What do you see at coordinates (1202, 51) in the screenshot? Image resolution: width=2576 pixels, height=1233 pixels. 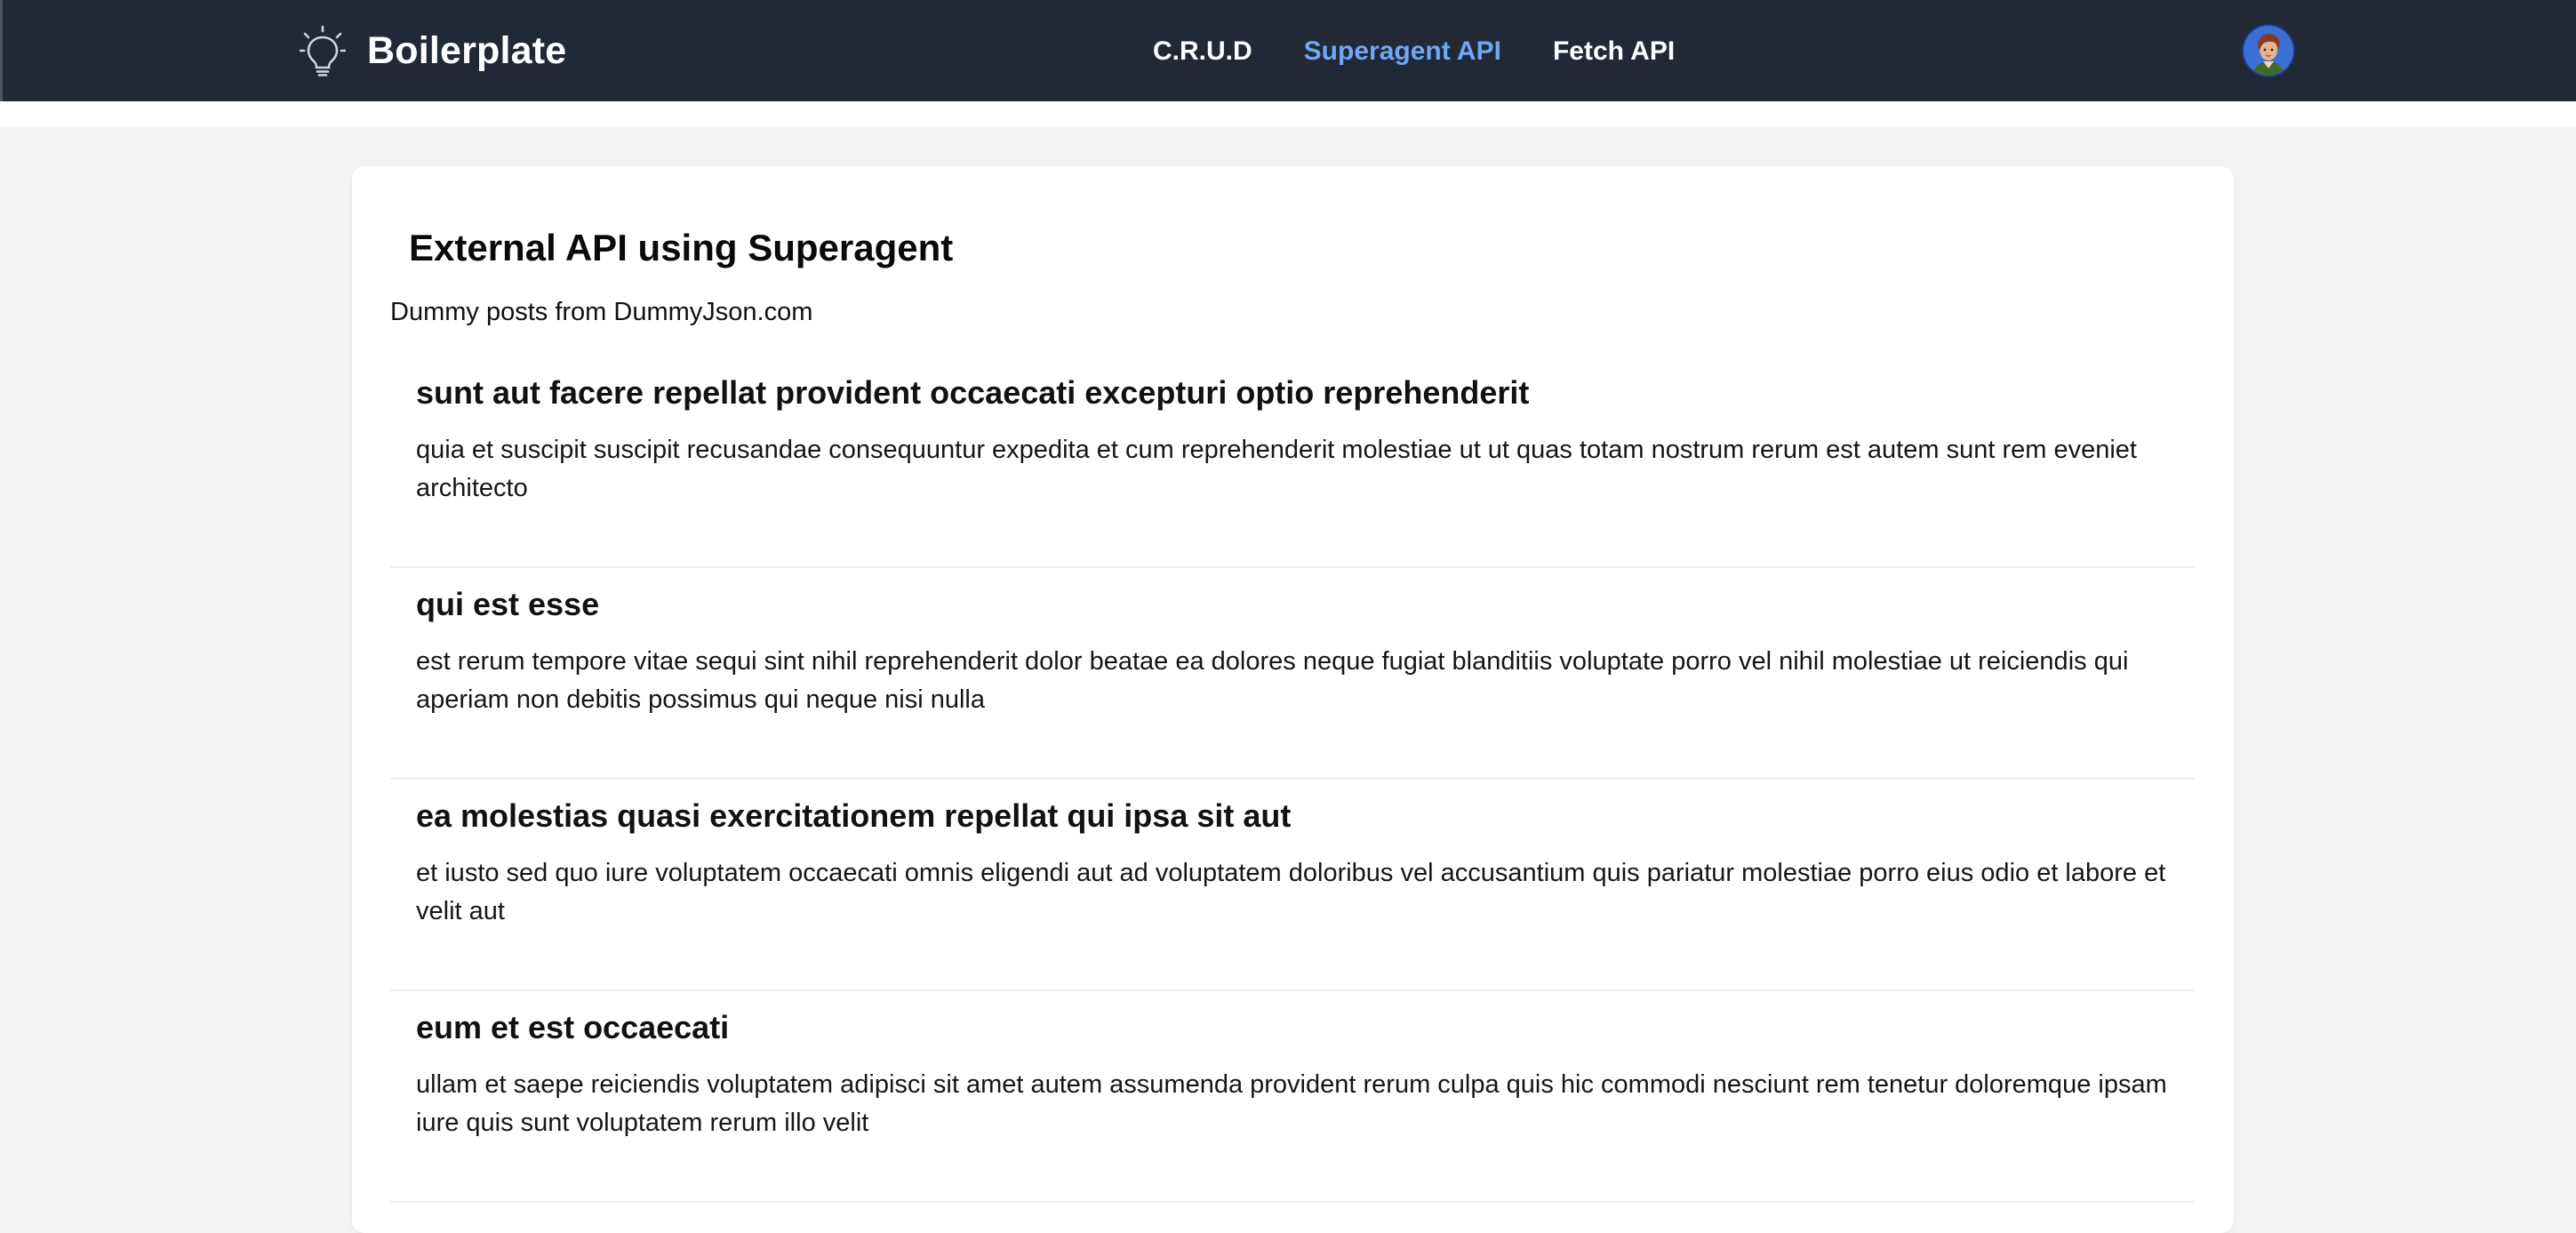 I see `nav-link-crud: C.R.U.D` at bounding box center [1202, 51].